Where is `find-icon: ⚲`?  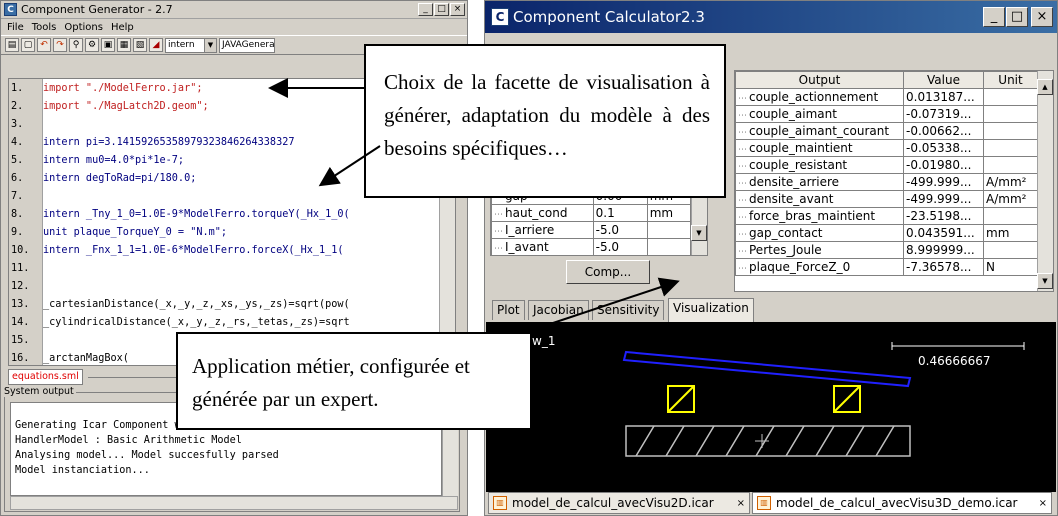
find-icon: ⚲ is located at coordinates (76, 45).